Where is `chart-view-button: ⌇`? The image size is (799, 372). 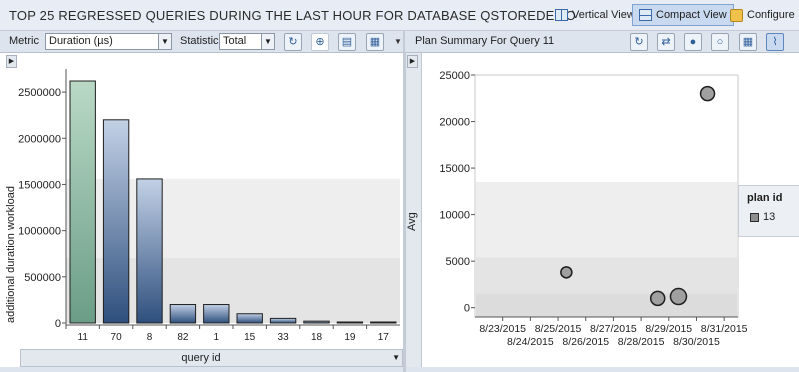 chart-view-button: ⌇ is located at coordinates (775, 42).